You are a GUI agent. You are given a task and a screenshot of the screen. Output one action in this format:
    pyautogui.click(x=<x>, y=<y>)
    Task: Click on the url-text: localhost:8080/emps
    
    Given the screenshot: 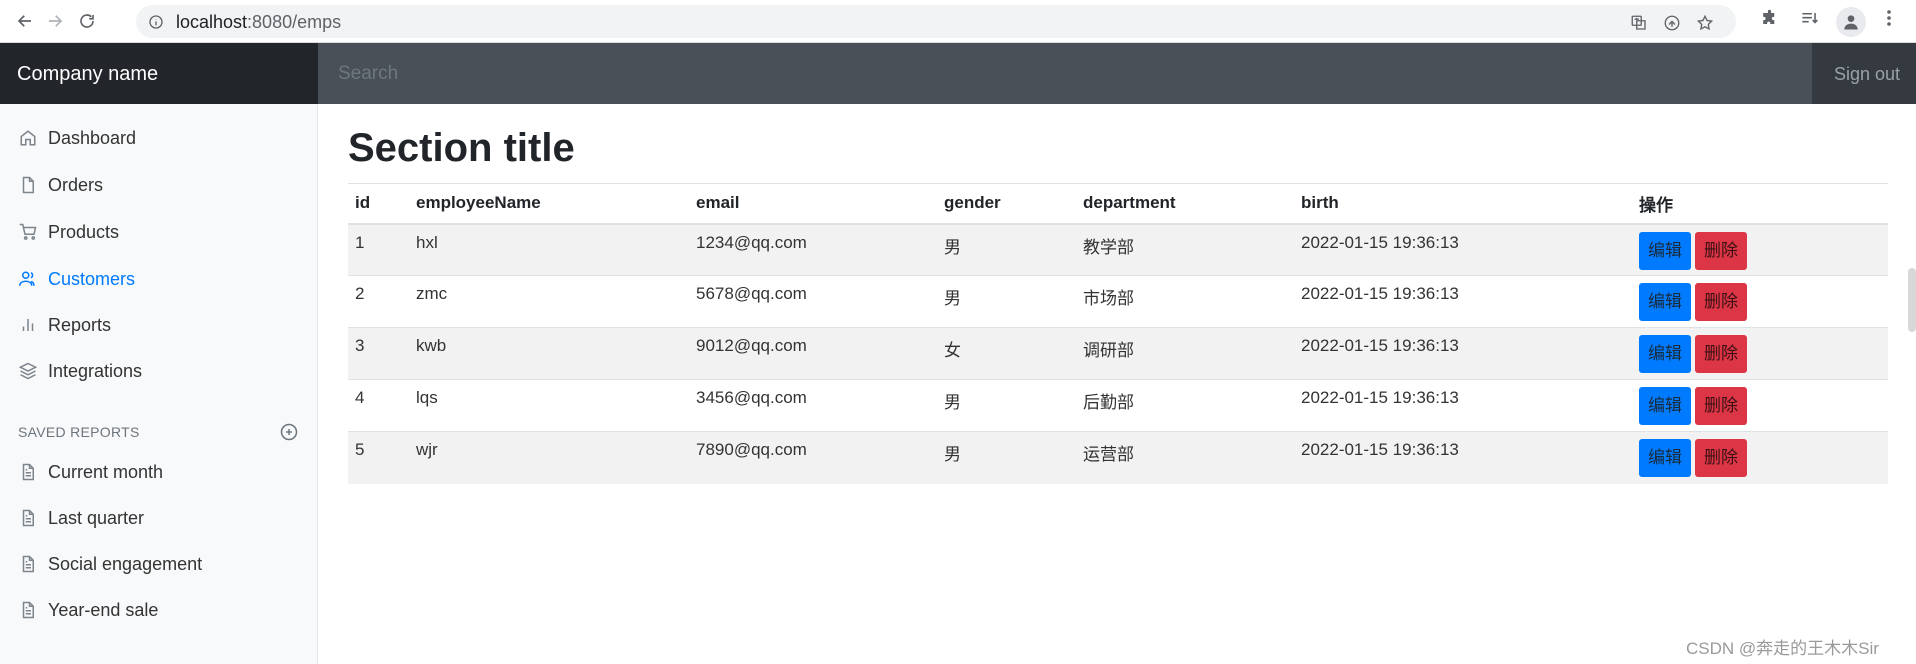 What is the action you would take?
    pyautogui.click(x=259, y=22)
    